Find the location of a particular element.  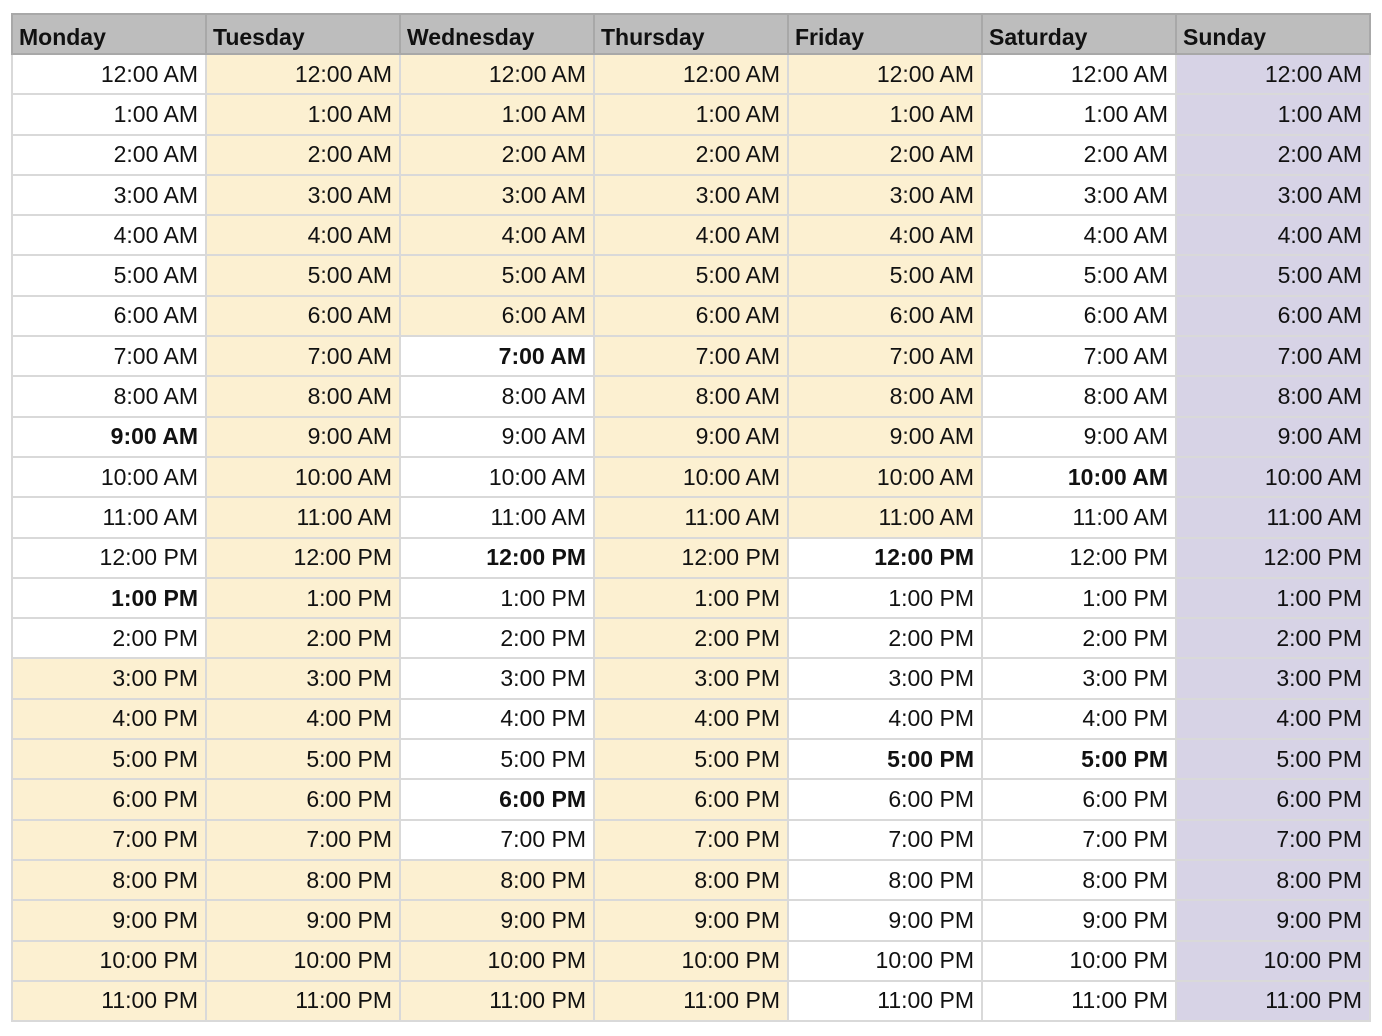

day-header: Saturday is located at coordinates (1079, 34).